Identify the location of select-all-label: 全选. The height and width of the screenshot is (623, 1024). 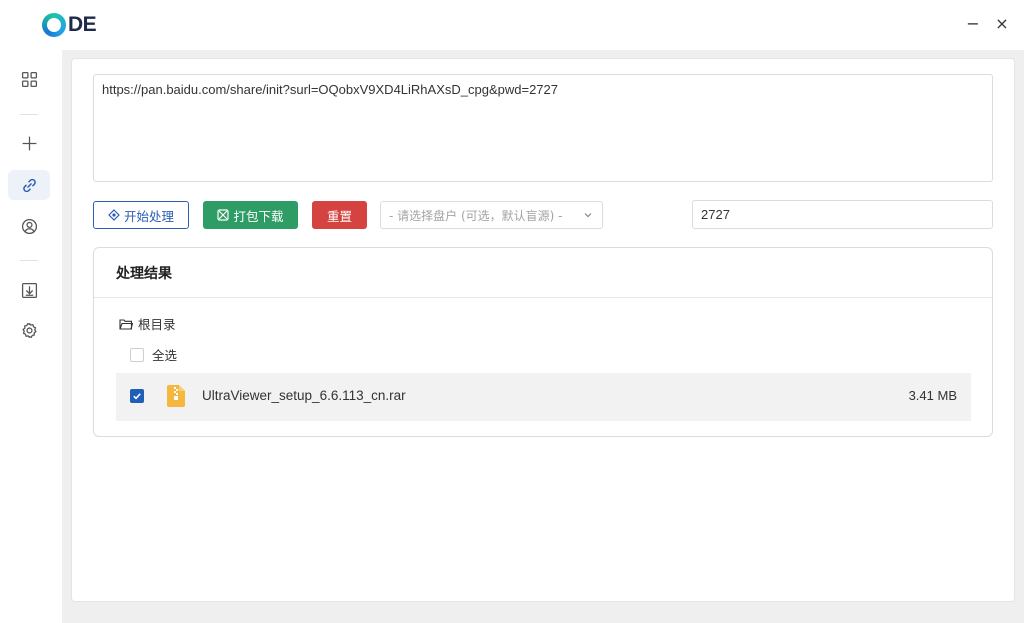
(165, 355).